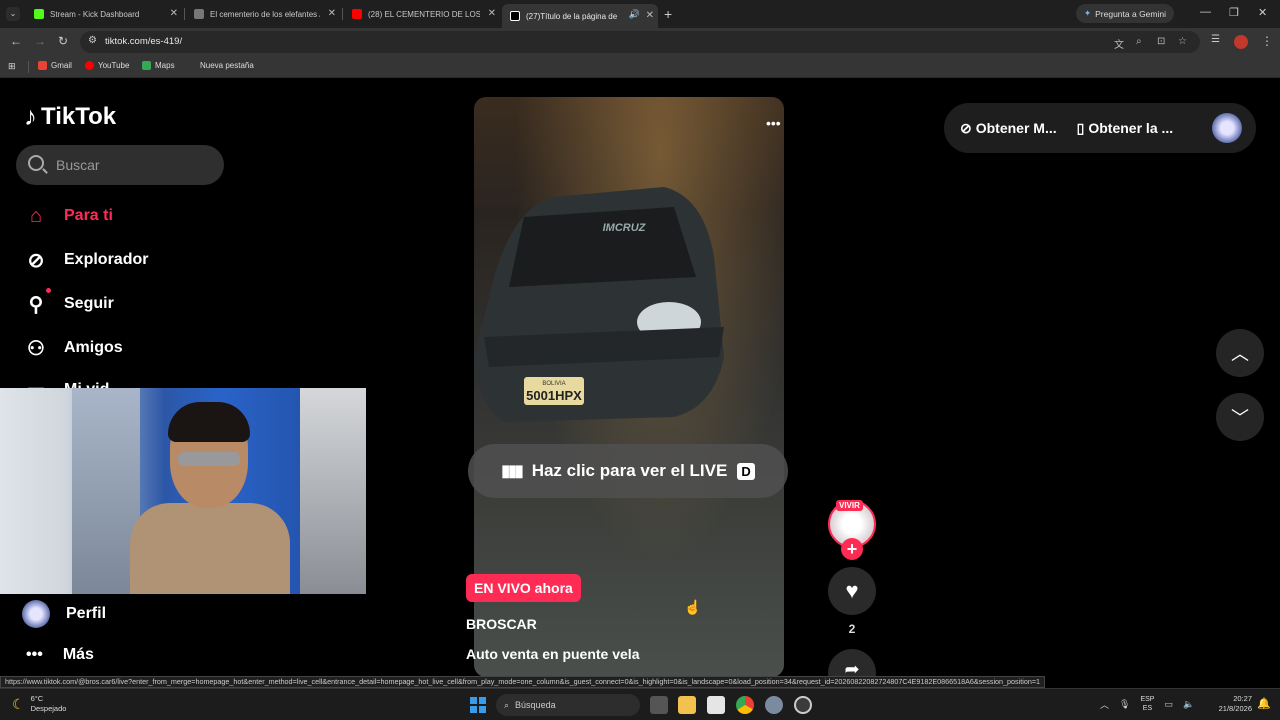  Describe the element at coordinates (1240, 417) in the screenshot. I see `next-video-button: ﹀` at that location.